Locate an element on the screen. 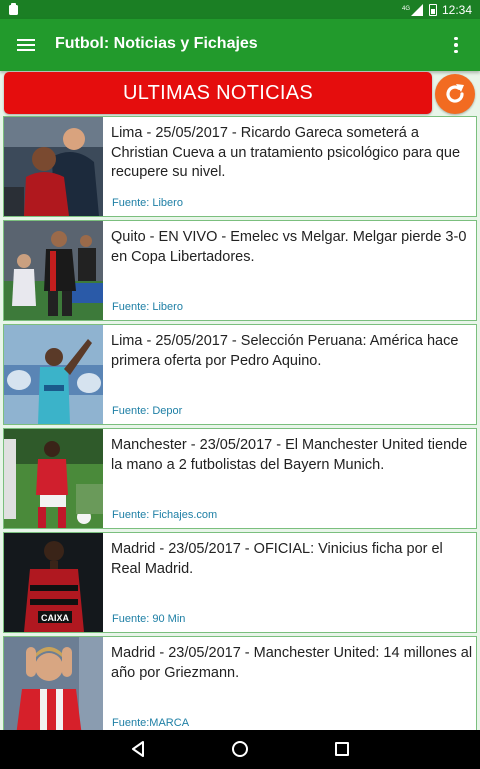 This screenshot has height=769, width=480. refresh-button is located at coordinates (455, 94).